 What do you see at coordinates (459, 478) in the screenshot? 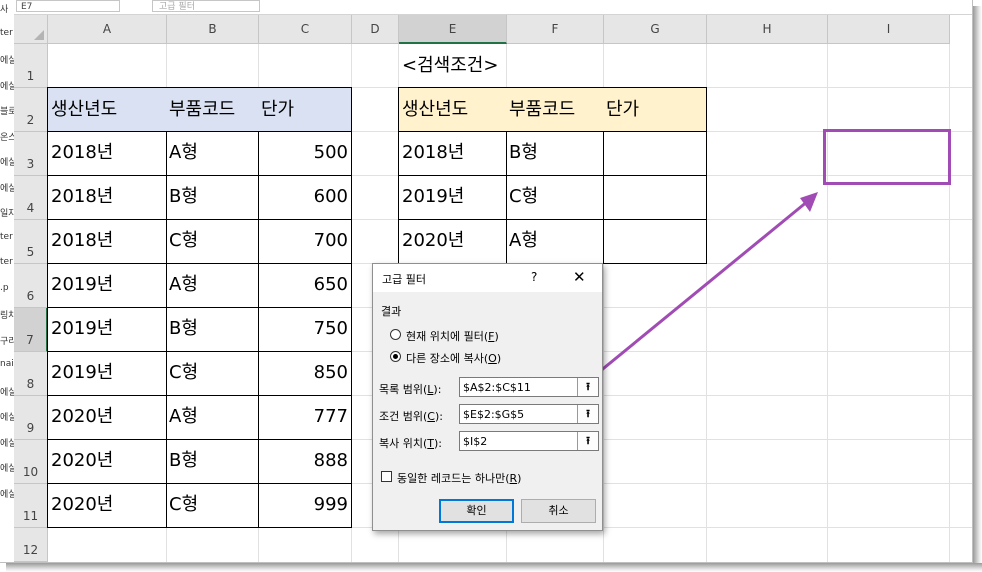
I see `unique-records-label: 동일한 레코드는 하나만(R)` at bounding box center [459, 478].